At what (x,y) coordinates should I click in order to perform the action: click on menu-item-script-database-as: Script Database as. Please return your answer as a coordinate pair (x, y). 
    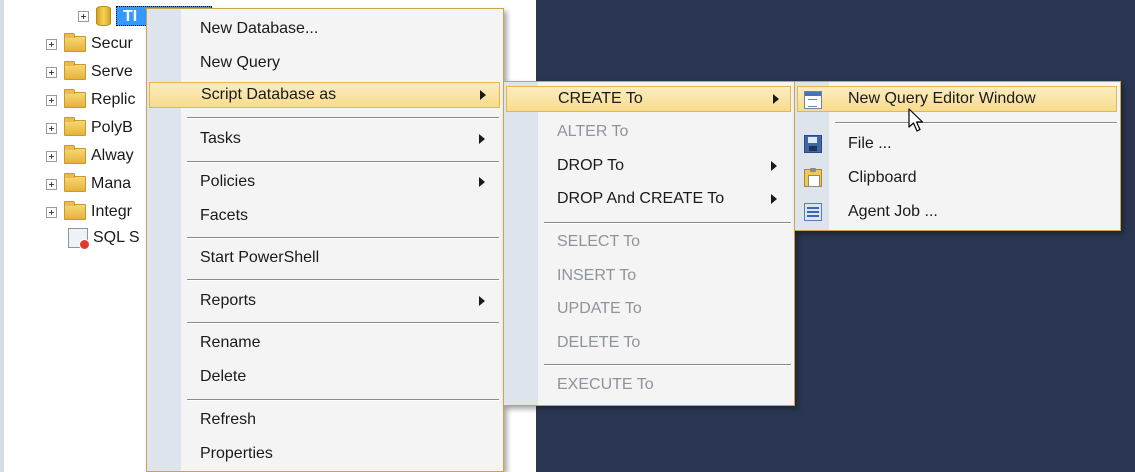
    Looking at the image, I should click on (324, 95).